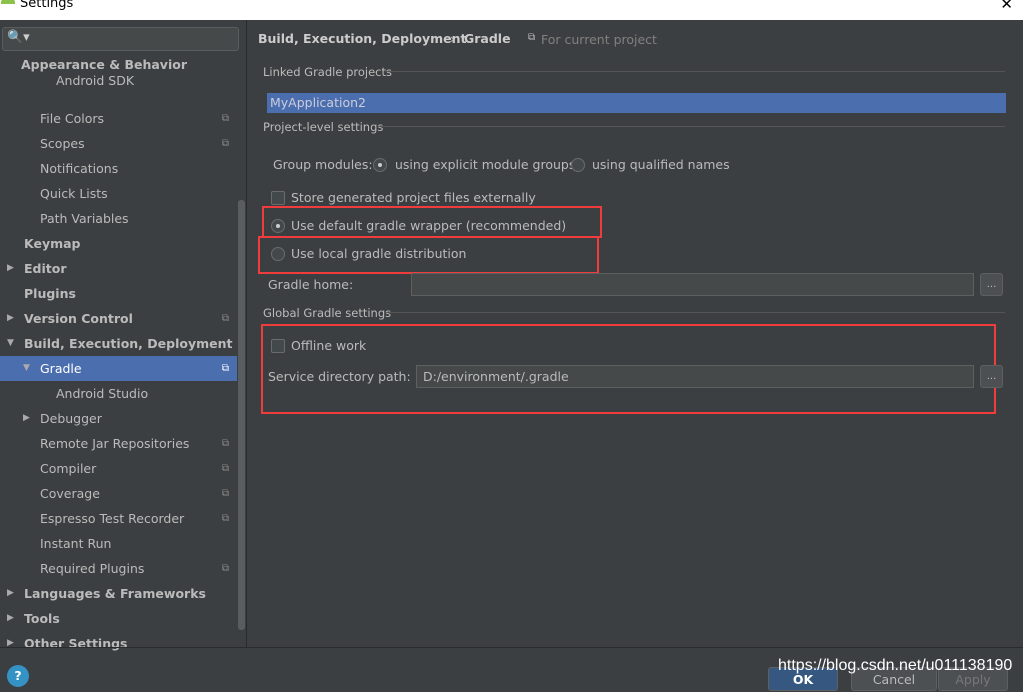 This screenshot has width=1023, height=692. What do you see at coordinates (104, 64) in the screenshot?
I see `sidebar-item-label: Appearance & Behavior` at bounding box center [104, 64].